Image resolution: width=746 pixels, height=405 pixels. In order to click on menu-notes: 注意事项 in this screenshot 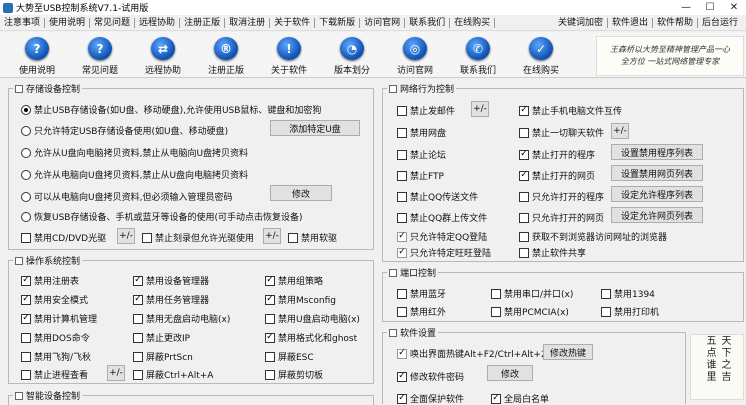, I will do `click(23, 22)`.